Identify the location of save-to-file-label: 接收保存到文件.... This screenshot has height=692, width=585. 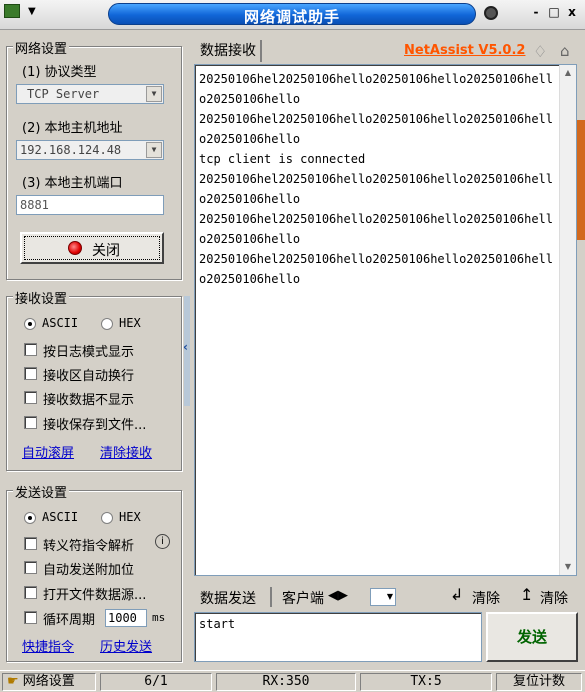
(95, 425).